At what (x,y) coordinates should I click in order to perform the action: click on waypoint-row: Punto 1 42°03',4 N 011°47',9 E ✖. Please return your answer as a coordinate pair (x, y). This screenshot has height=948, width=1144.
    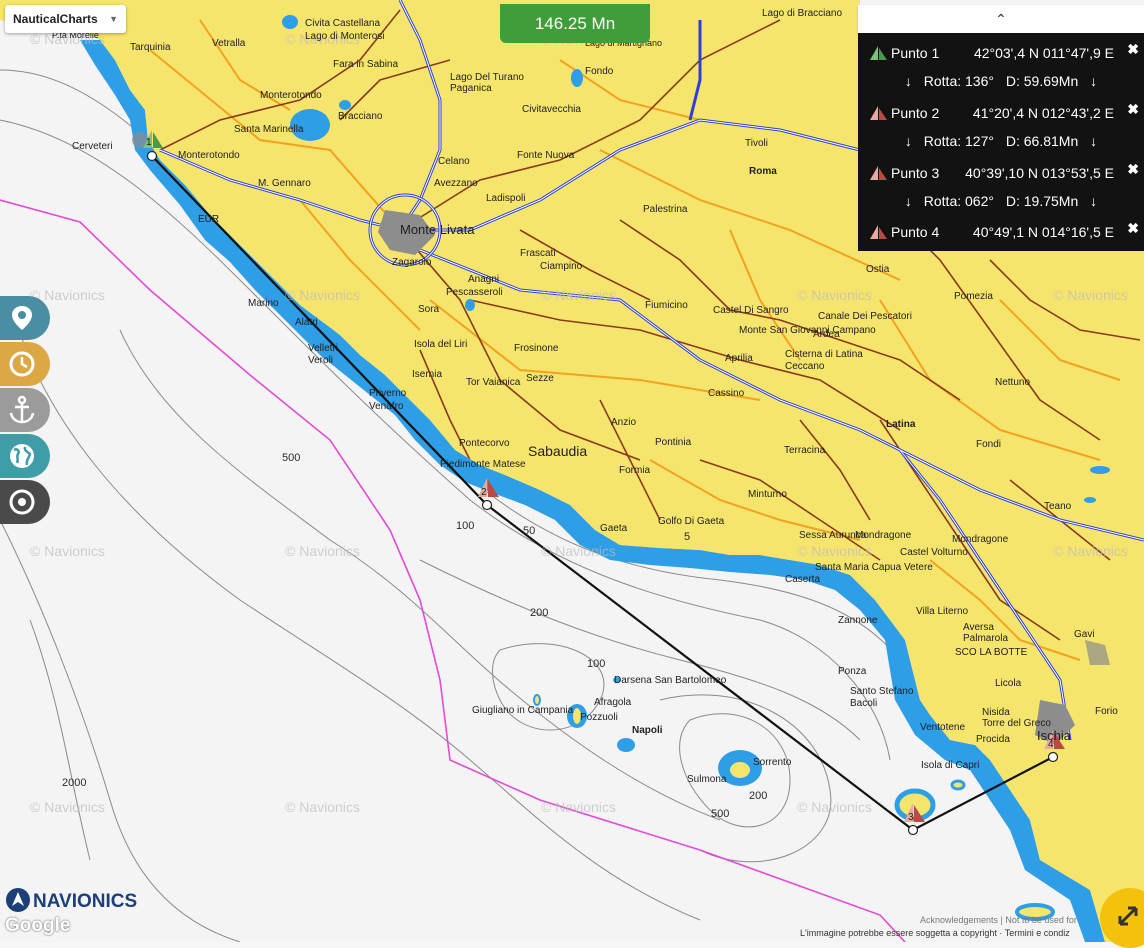
    Looking at the image, I should click on (1001, 54).